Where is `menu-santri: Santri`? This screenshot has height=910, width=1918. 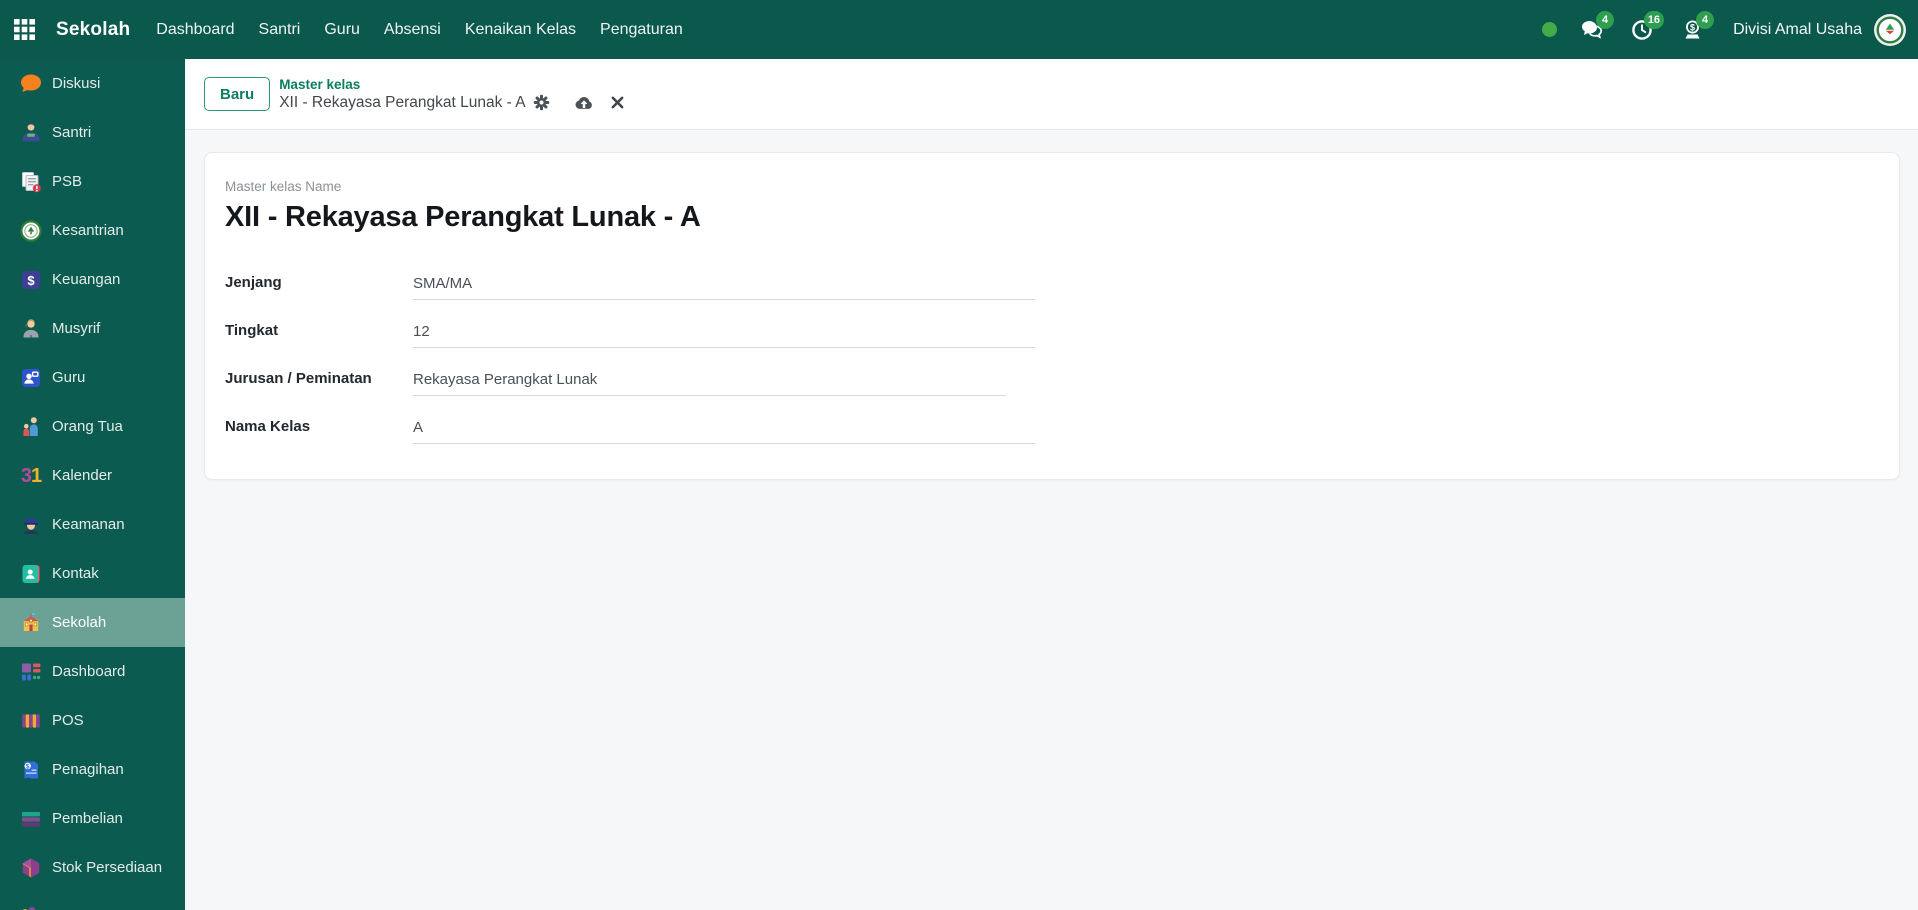 menu-santri: Santri is located at coordinates (280, 29).